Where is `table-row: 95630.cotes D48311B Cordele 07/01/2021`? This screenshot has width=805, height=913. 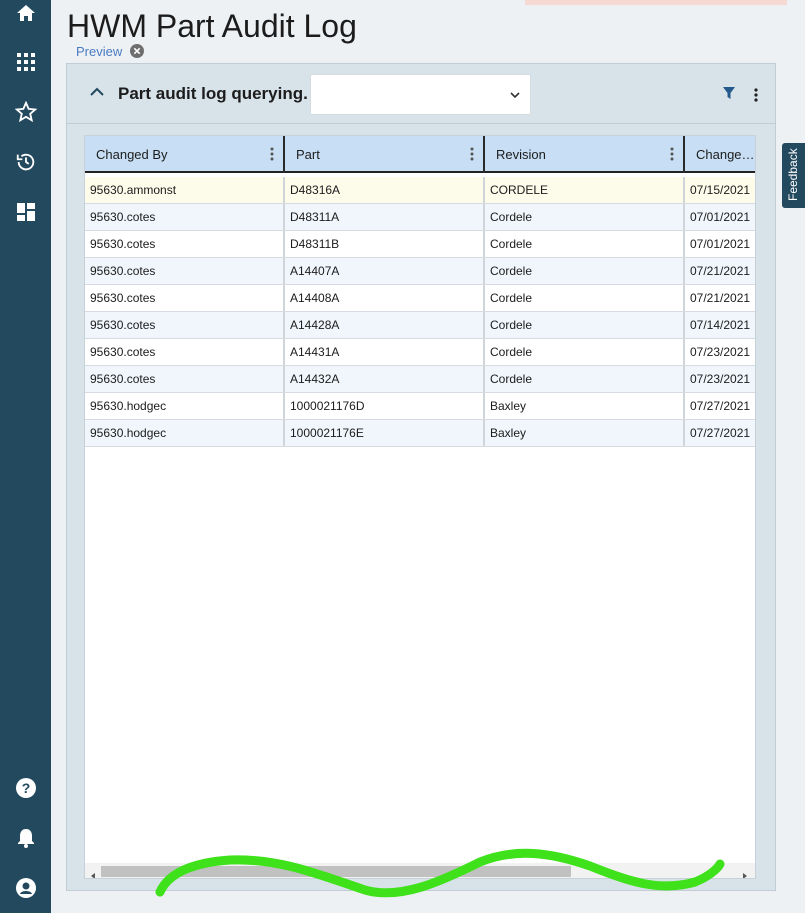
table-row: 95630.cotes D48311B Cordele 07/01/2021 is located at coordinates (420, 244).